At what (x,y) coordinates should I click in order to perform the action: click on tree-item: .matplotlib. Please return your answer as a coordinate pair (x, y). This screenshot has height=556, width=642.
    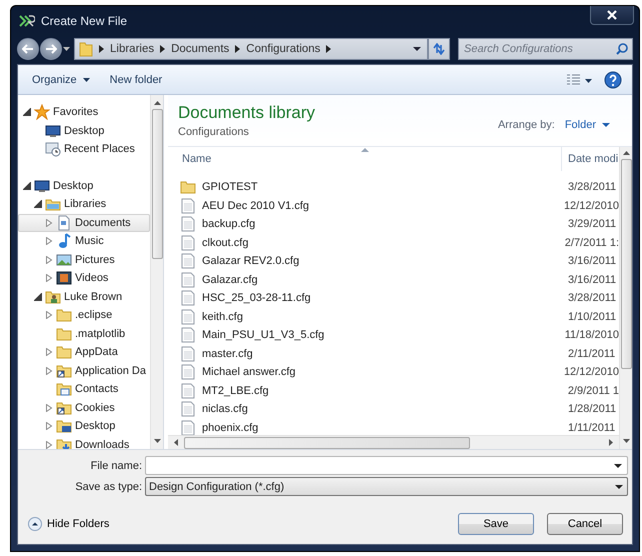
    Looking at the image, I should click on (84, 333).